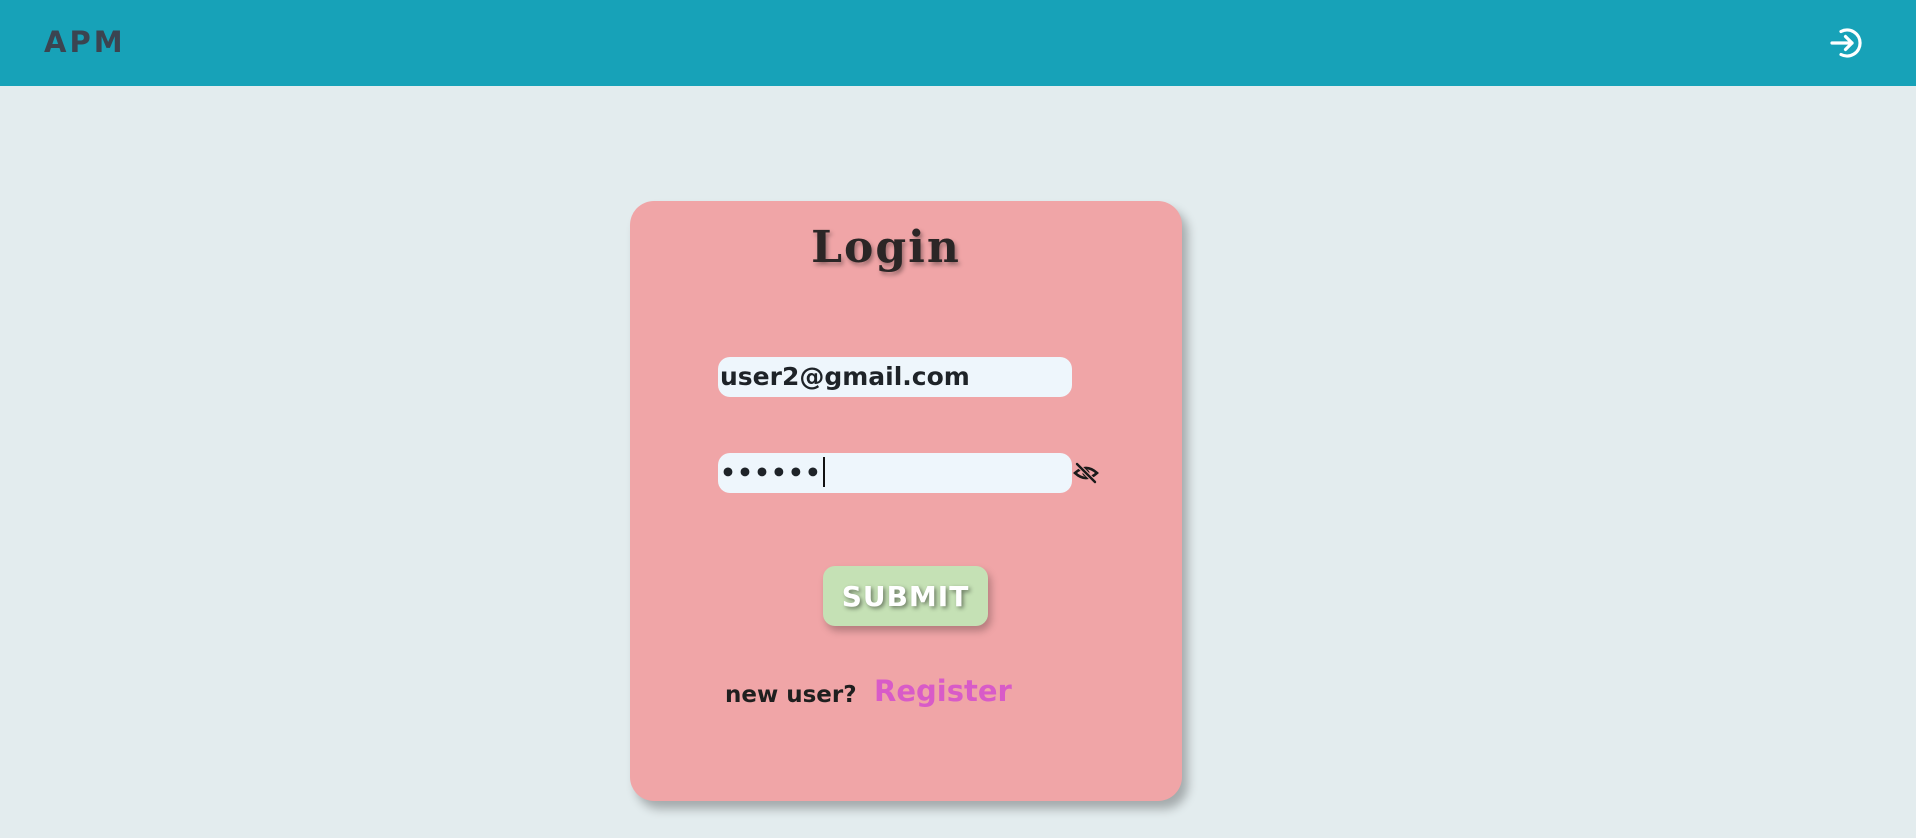 The width and height of the screenshot is (1916, 838). I want to click on password-field-value: ••••••, so click(771, 472).